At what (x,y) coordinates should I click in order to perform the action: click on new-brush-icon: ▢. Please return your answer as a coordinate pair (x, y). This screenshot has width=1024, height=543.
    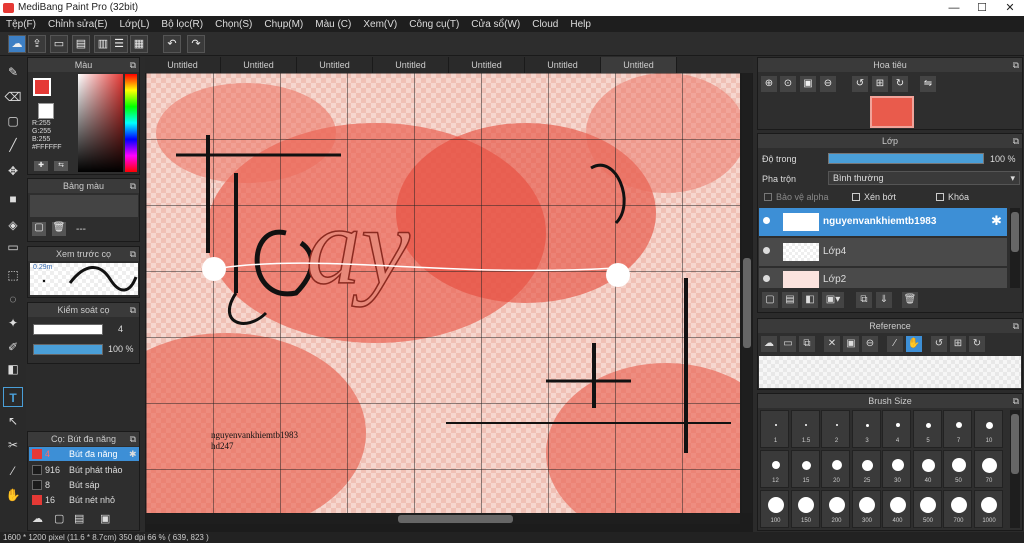
    Looking at the image, I should click on (59, 518).